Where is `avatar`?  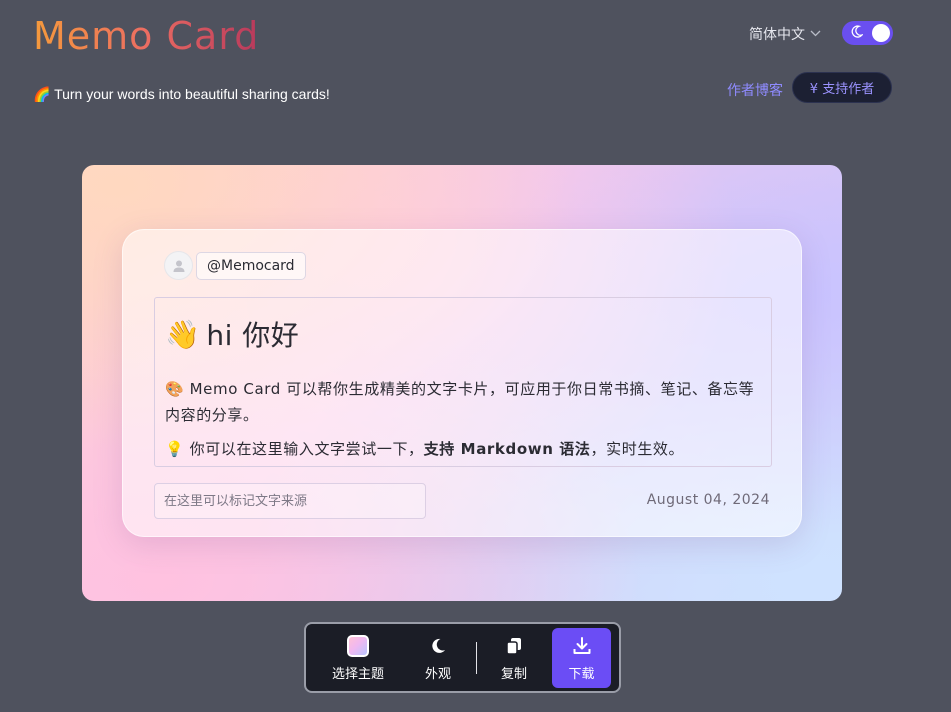 avatar is located at coordinates (178, 265).